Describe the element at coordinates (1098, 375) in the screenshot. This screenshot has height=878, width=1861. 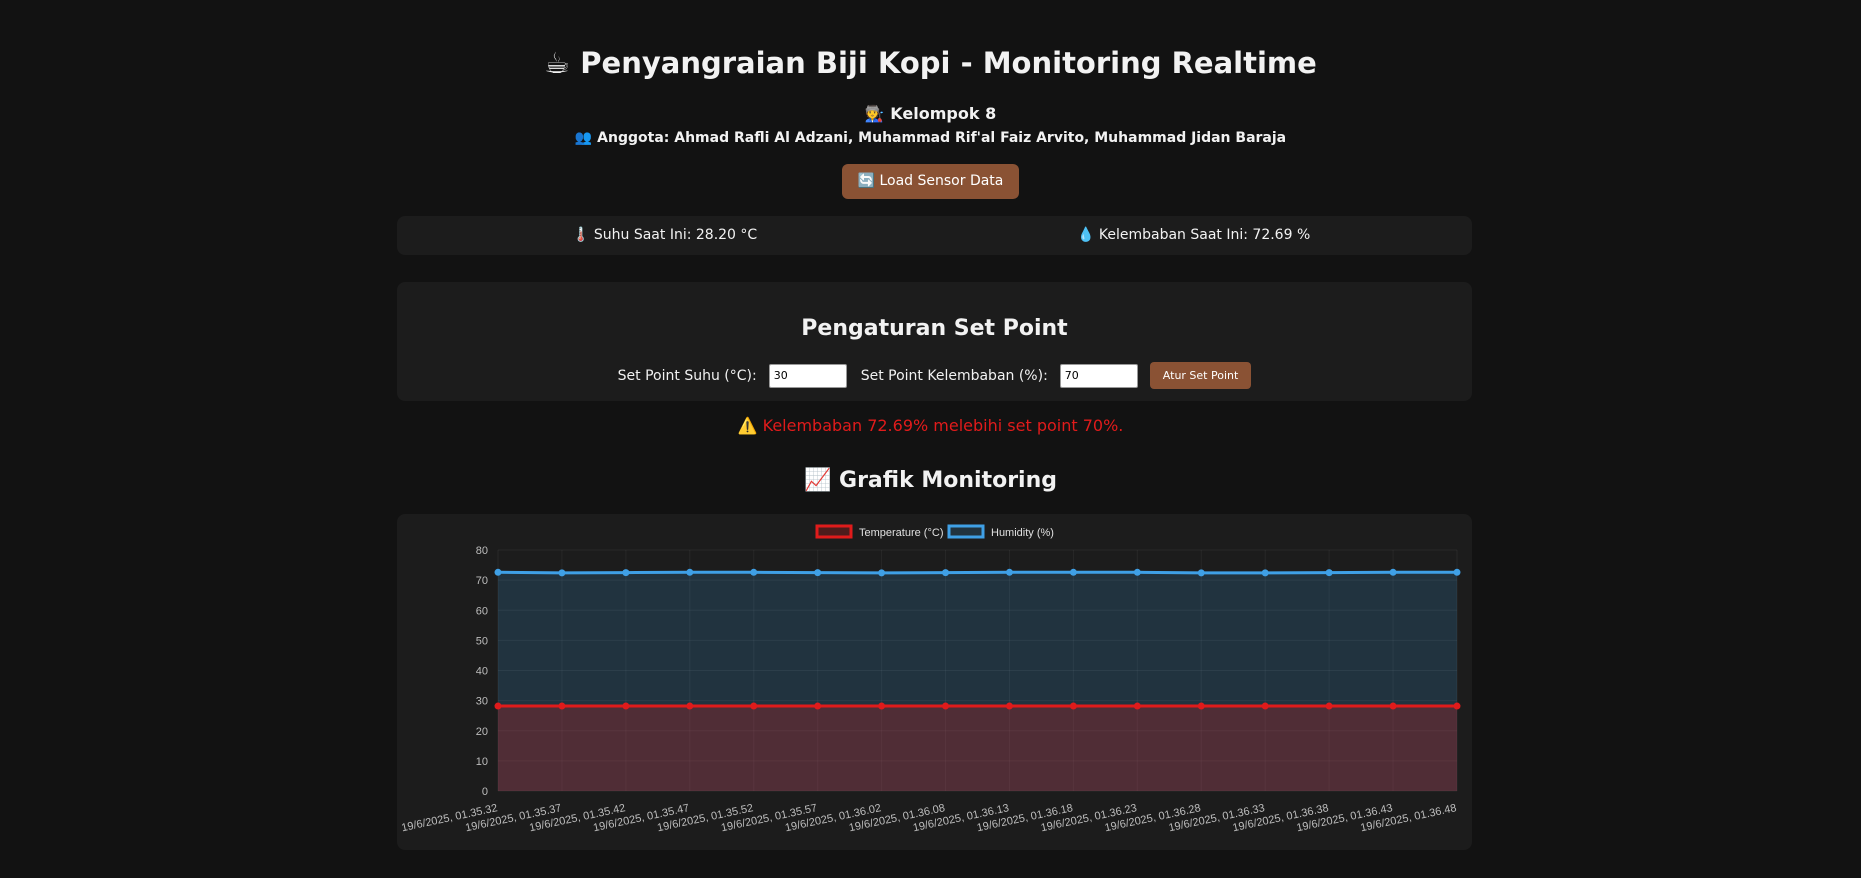
I see `humidity-setpoint-input` at that location.